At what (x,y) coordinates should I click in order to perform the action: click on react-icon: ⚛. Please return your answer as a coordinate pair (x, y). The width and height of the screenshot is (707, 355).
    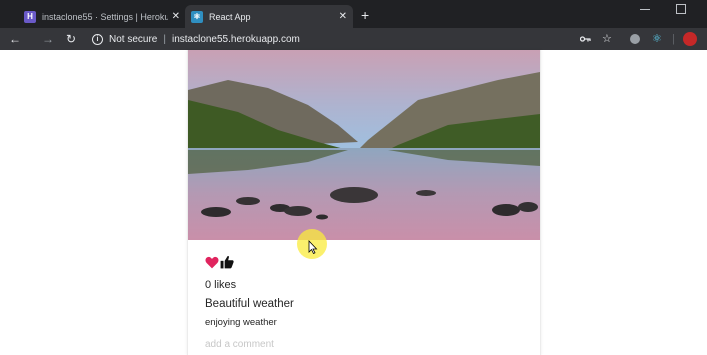
    Looking at the image, I should click on (197, 16).